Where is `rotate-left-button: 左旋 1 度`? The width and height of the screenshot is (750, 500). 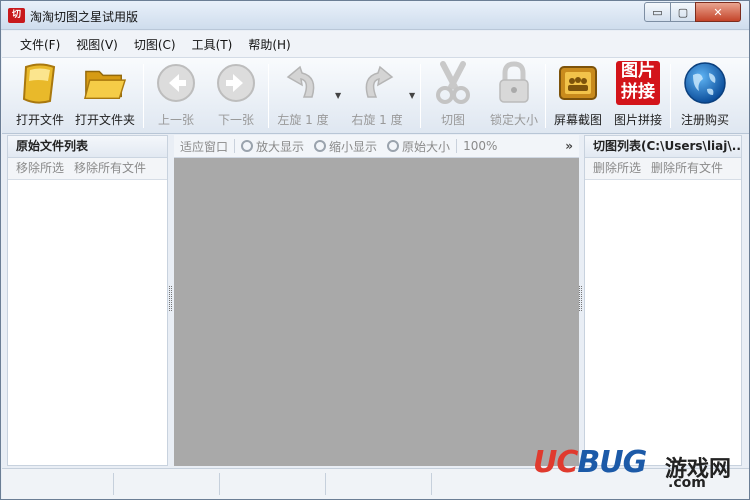
rotate-left-button: 左旋 1 度 is located at coordinates (303, 96).